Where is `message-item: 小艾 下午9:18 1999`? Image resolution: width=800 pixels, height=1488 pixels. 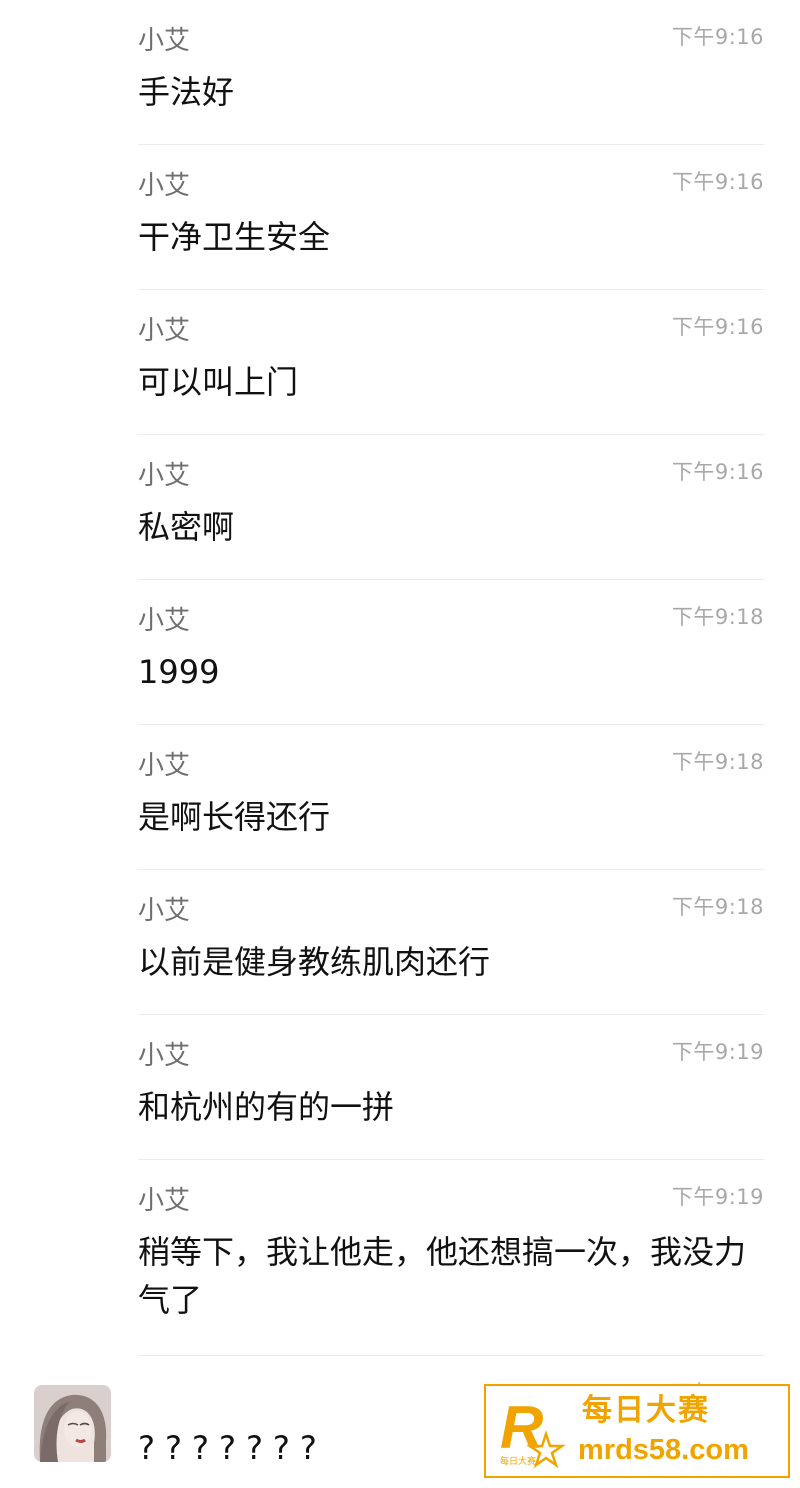
message-item: 小艾 下午9:18 1999 is located at coordinates (451, 652).